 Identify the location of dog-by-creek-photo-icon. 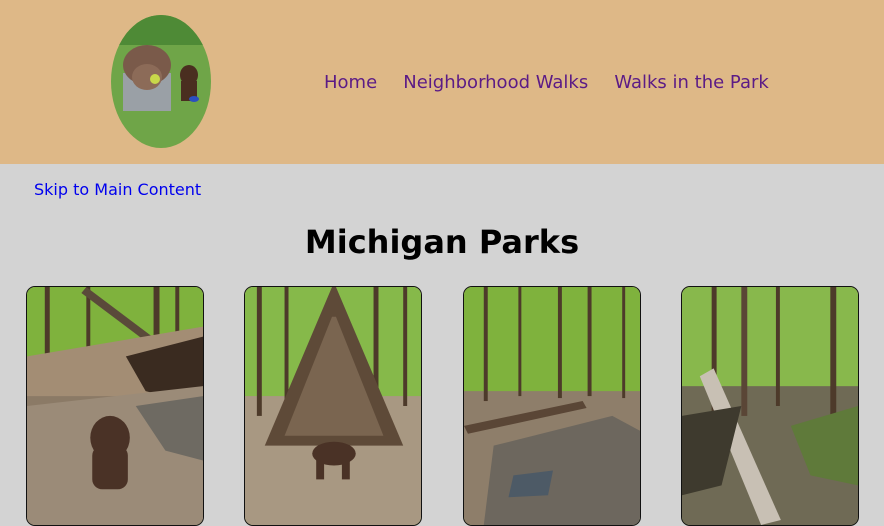
(115, 406).